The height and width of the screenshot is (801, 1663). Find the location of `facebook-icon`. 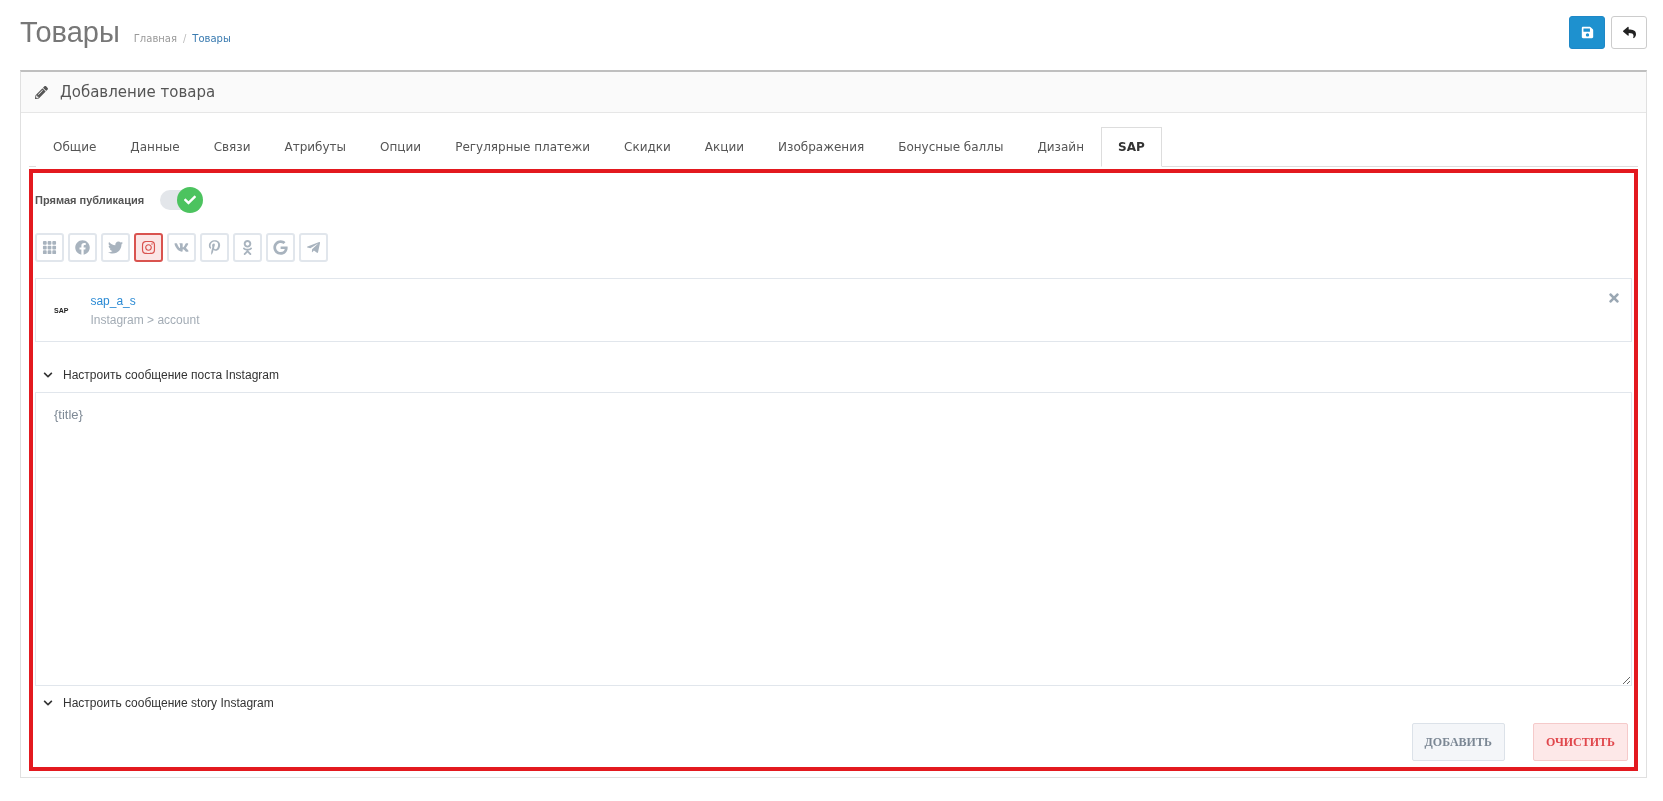

facebook-icon is located at coordinates (82, 247).